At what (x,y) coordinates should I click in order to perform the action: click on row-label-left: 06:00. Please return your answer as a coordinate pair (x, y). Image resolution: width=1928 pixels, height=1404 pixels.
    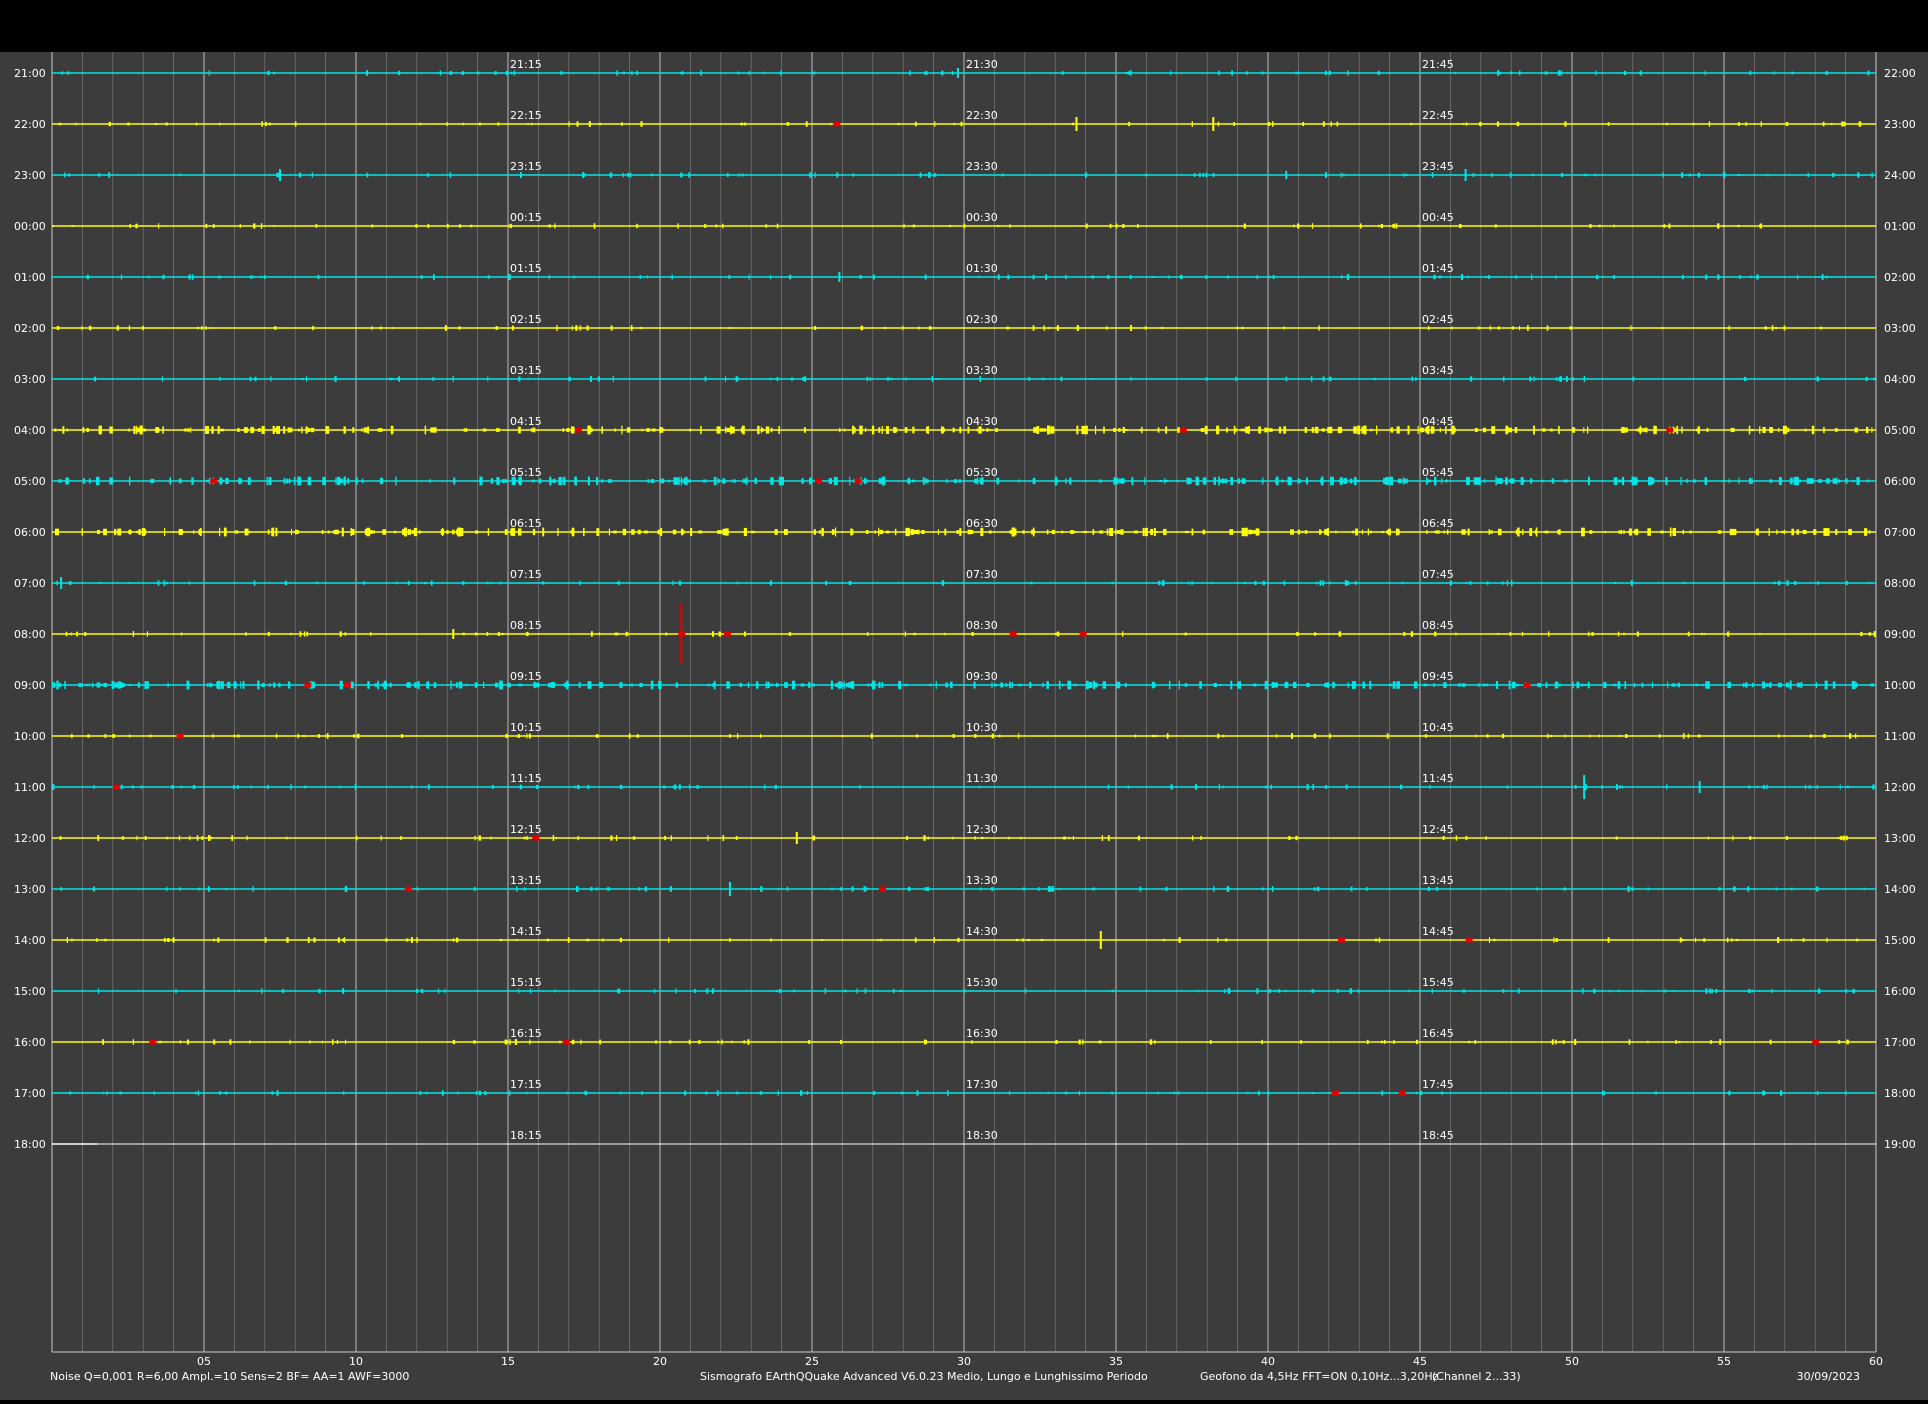
    Looking at the image, I should click on (30, 532).